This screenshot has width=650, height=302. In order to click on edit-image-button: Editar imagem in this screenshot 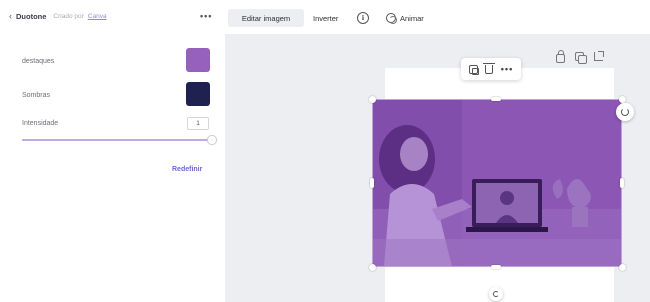, I will do `click(266, 18)`.